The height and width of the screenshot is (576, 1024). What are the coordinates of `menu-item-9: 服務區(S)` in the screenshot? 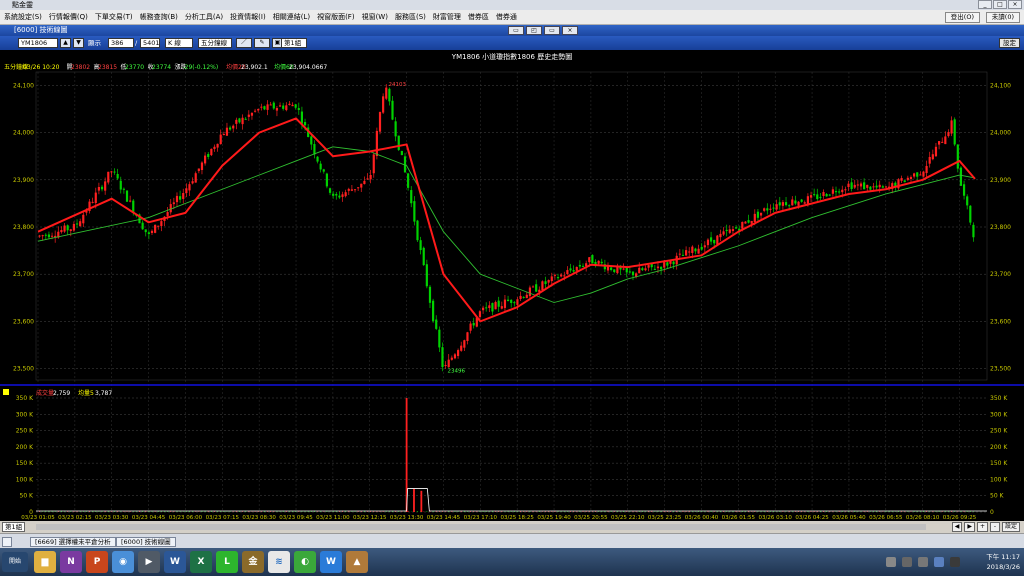 It's located at (410, 17).